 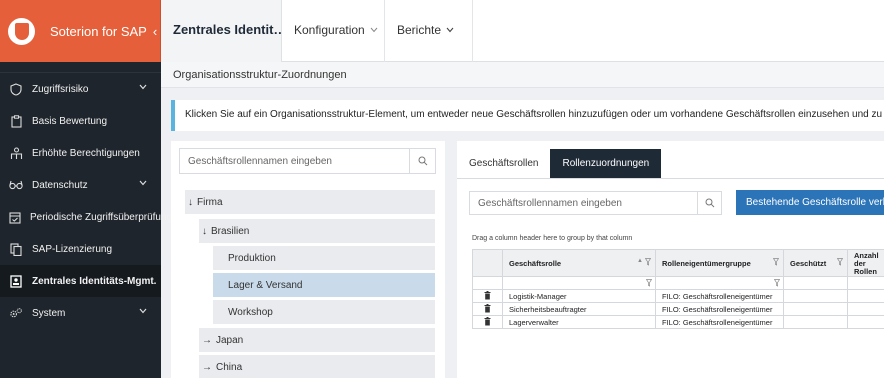 I want to click on sidebar-item-datenschutz: Datenschutz, so click(x=80, y=185).